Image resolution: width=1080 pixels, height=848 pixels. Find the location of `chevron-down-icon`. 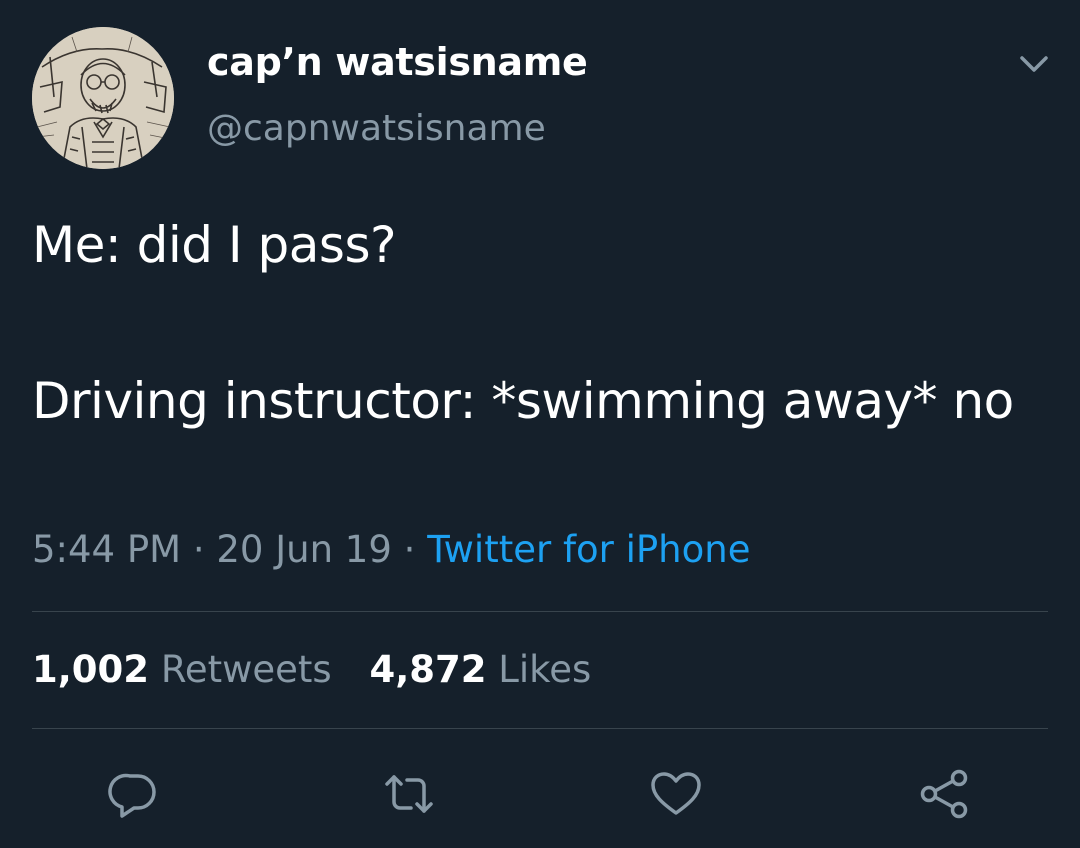

chevron-down-icon is located at coordinates (1034, 64).